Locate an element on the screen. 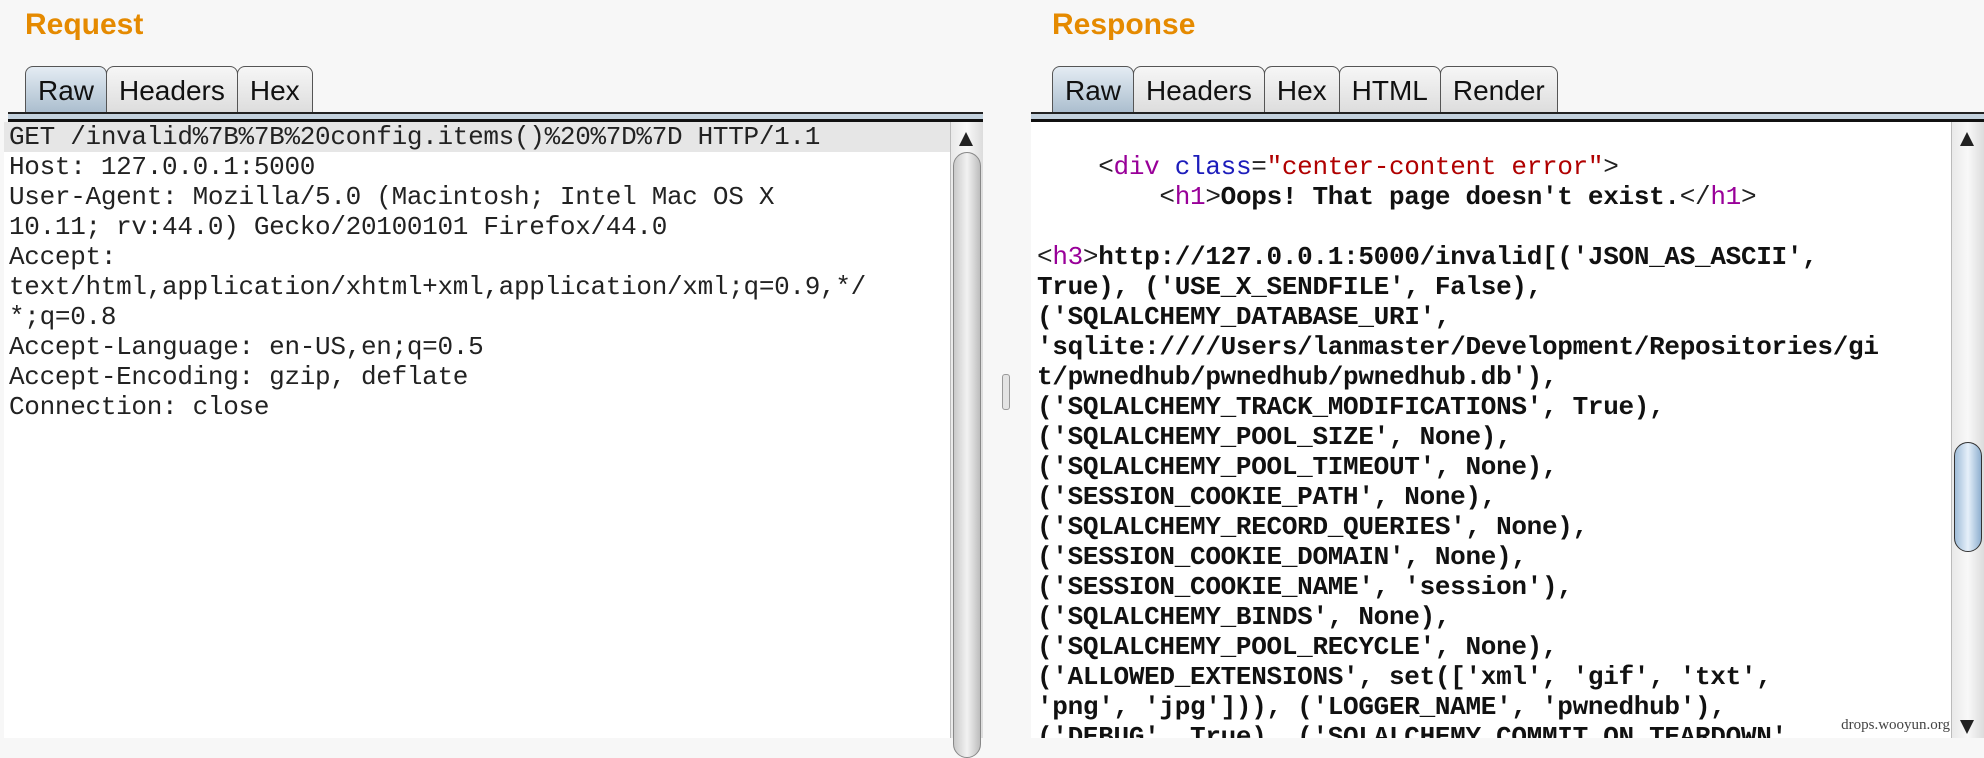  response-line: True), ('USE_X_SENDFILE', False), is located at coordinates (1491, 287).